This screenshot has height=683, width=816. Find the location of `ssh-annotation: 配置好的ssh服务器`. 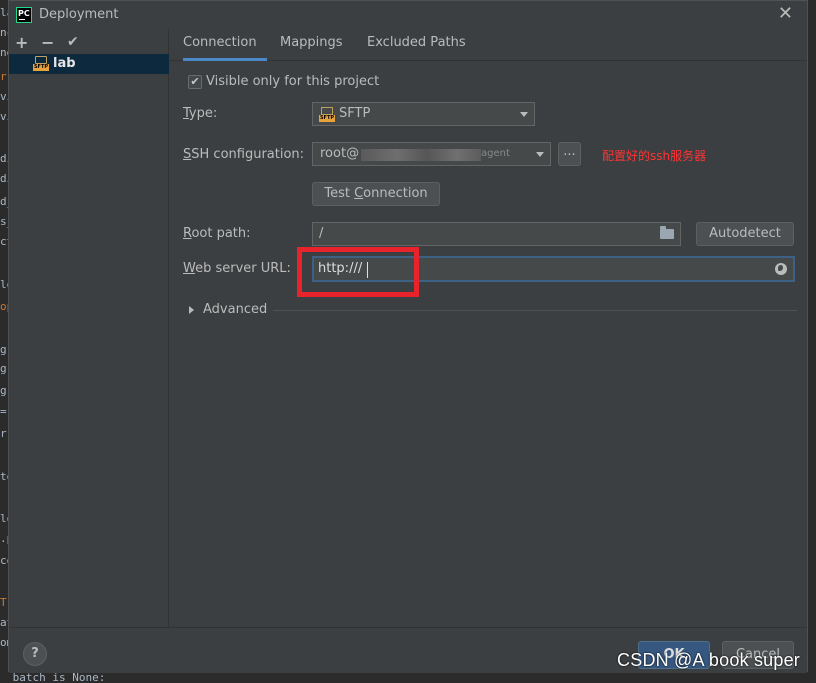

ssh-annotation: 配置好的ssh服务器 is located at coordinates (654, 156).